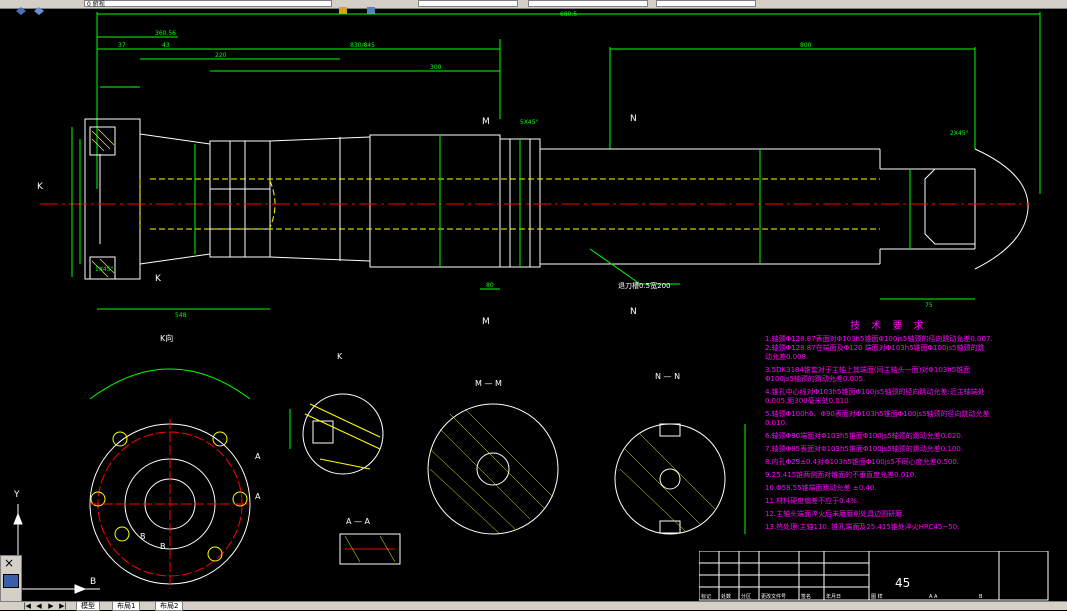  Describe the element at coordinates (808, 401) in the screenshot. I see `tech-line: 0.005,距300毫米处0.010.` at that location.